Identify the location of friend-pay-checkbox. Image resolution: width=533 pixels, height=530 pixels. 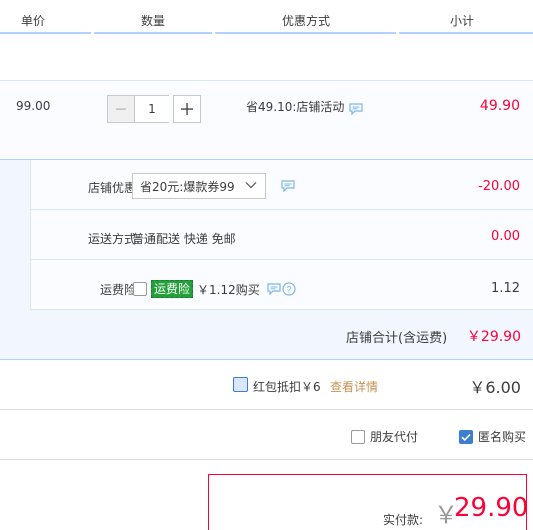
(358, 436).